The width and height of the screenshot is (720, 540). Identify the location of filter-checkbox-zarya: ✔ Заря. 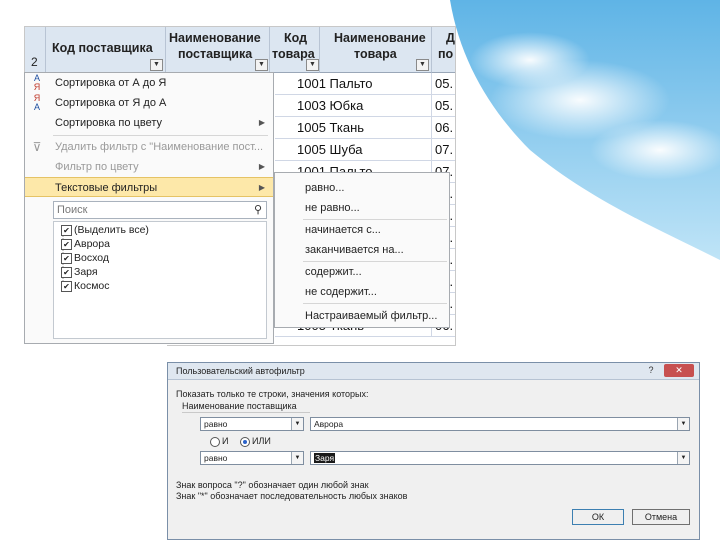
(79, 272).